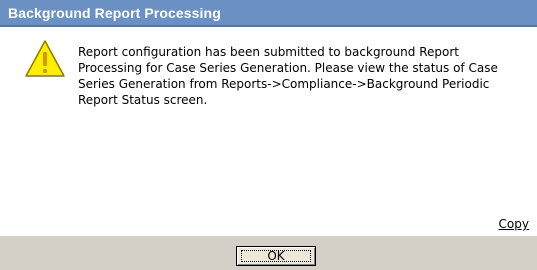  I want to click on dialog-footer: OK, so click(268, 253).